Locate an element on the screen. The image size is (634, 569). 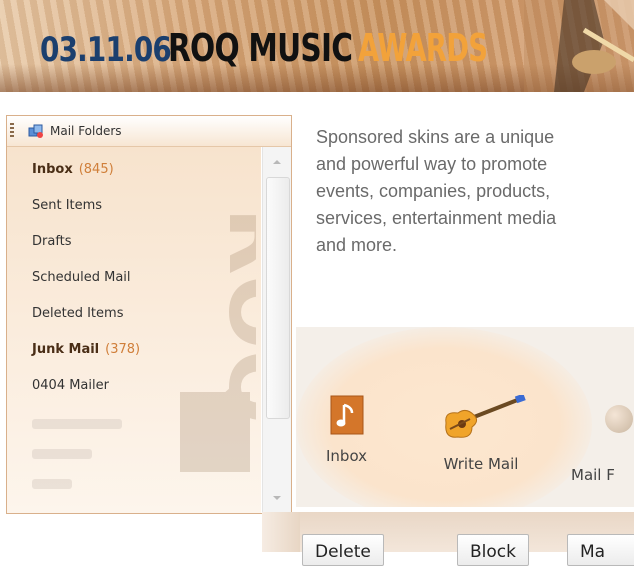
folder-name: Junk Mail is located at coordinates (66, 349).